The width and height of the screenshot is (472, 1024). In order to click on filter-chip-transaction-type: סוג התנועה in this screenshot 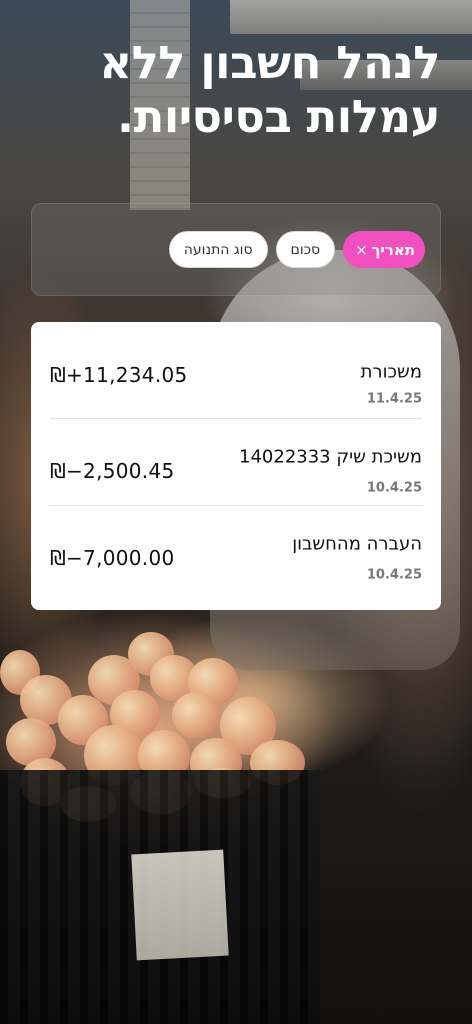, I will do `click(218, 249)`.